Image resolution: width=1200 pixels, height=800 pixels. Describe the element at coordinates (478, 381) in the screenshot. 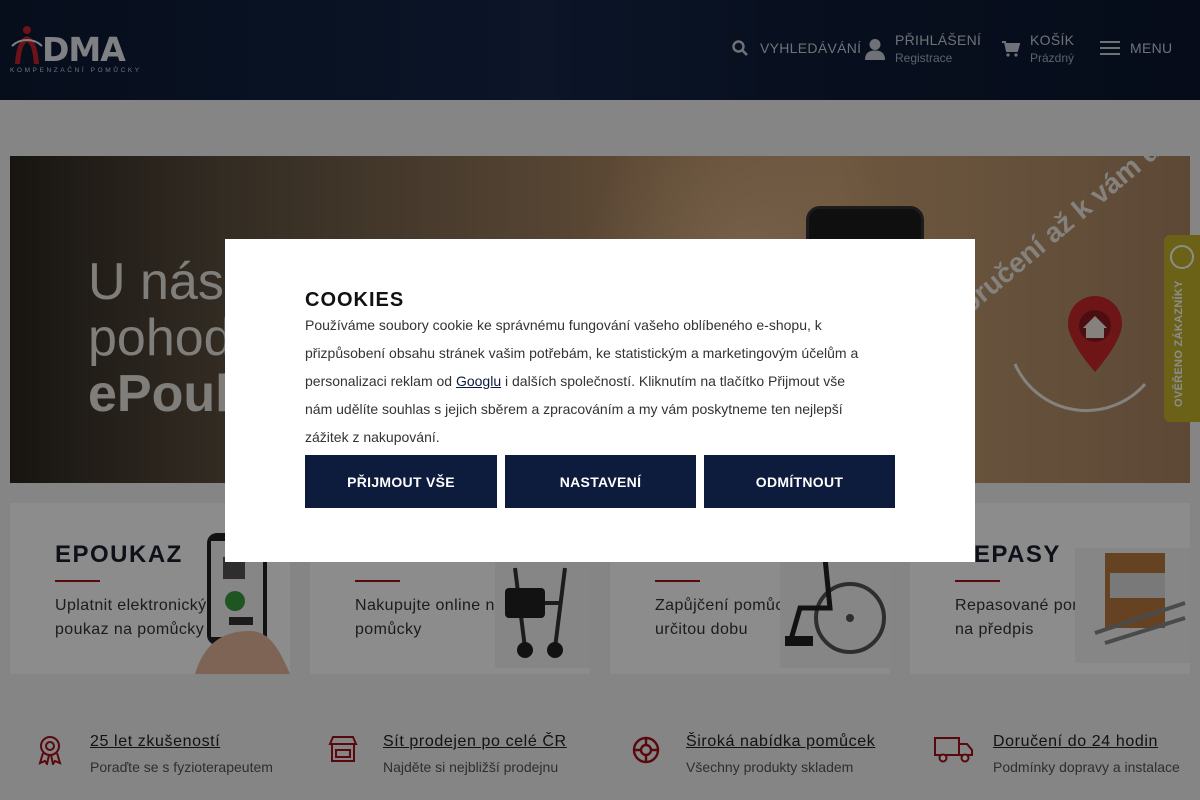

I see `google-link: Googlu` at that location.